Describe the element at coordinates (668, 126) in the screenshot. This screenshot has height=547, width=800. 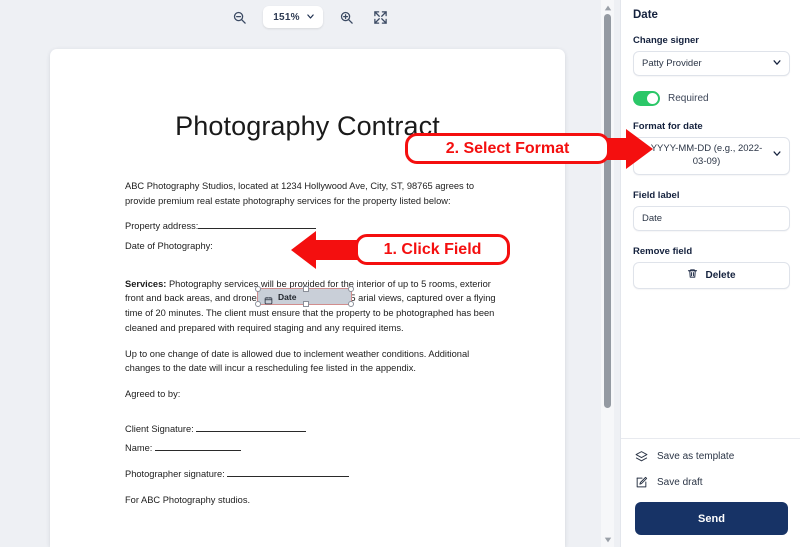
I see `format-for-date-label: Format for date` at that location.